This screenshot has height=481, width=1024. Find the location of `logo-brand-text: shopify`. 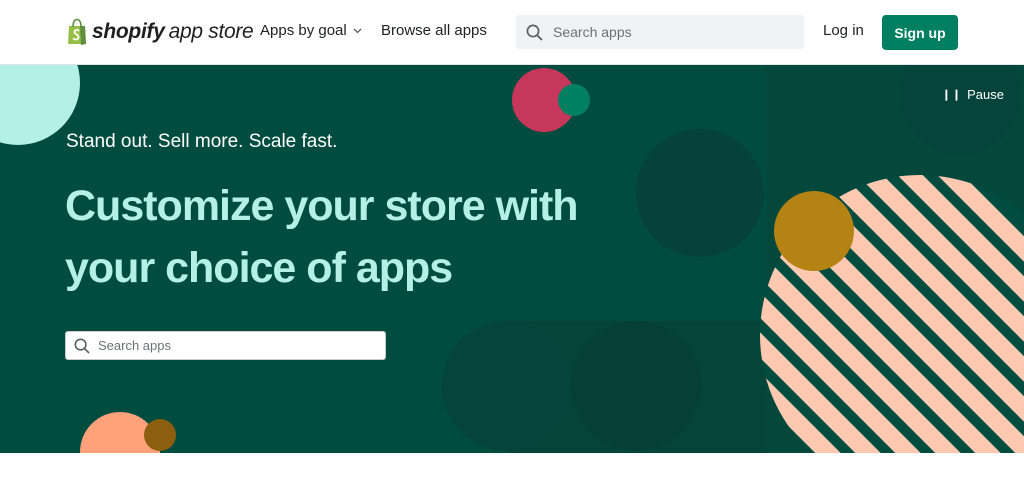

logo-brand-text: shopify is located at coordinates (128, 31).